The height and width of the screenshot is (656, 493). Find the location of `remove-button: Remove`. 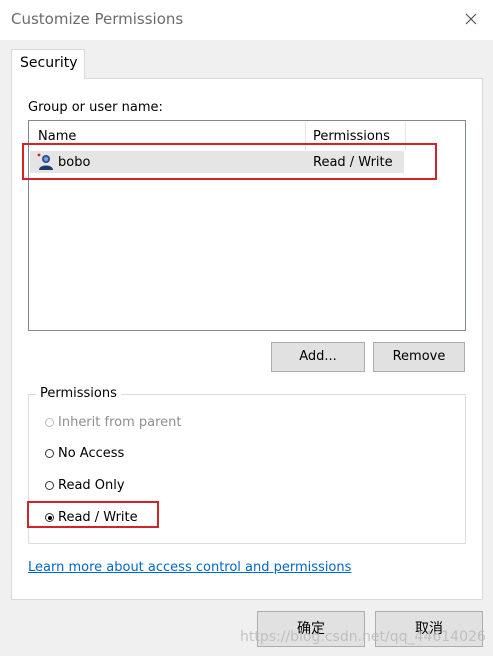

remove-button: Remove is located at coordinates (419, 357).